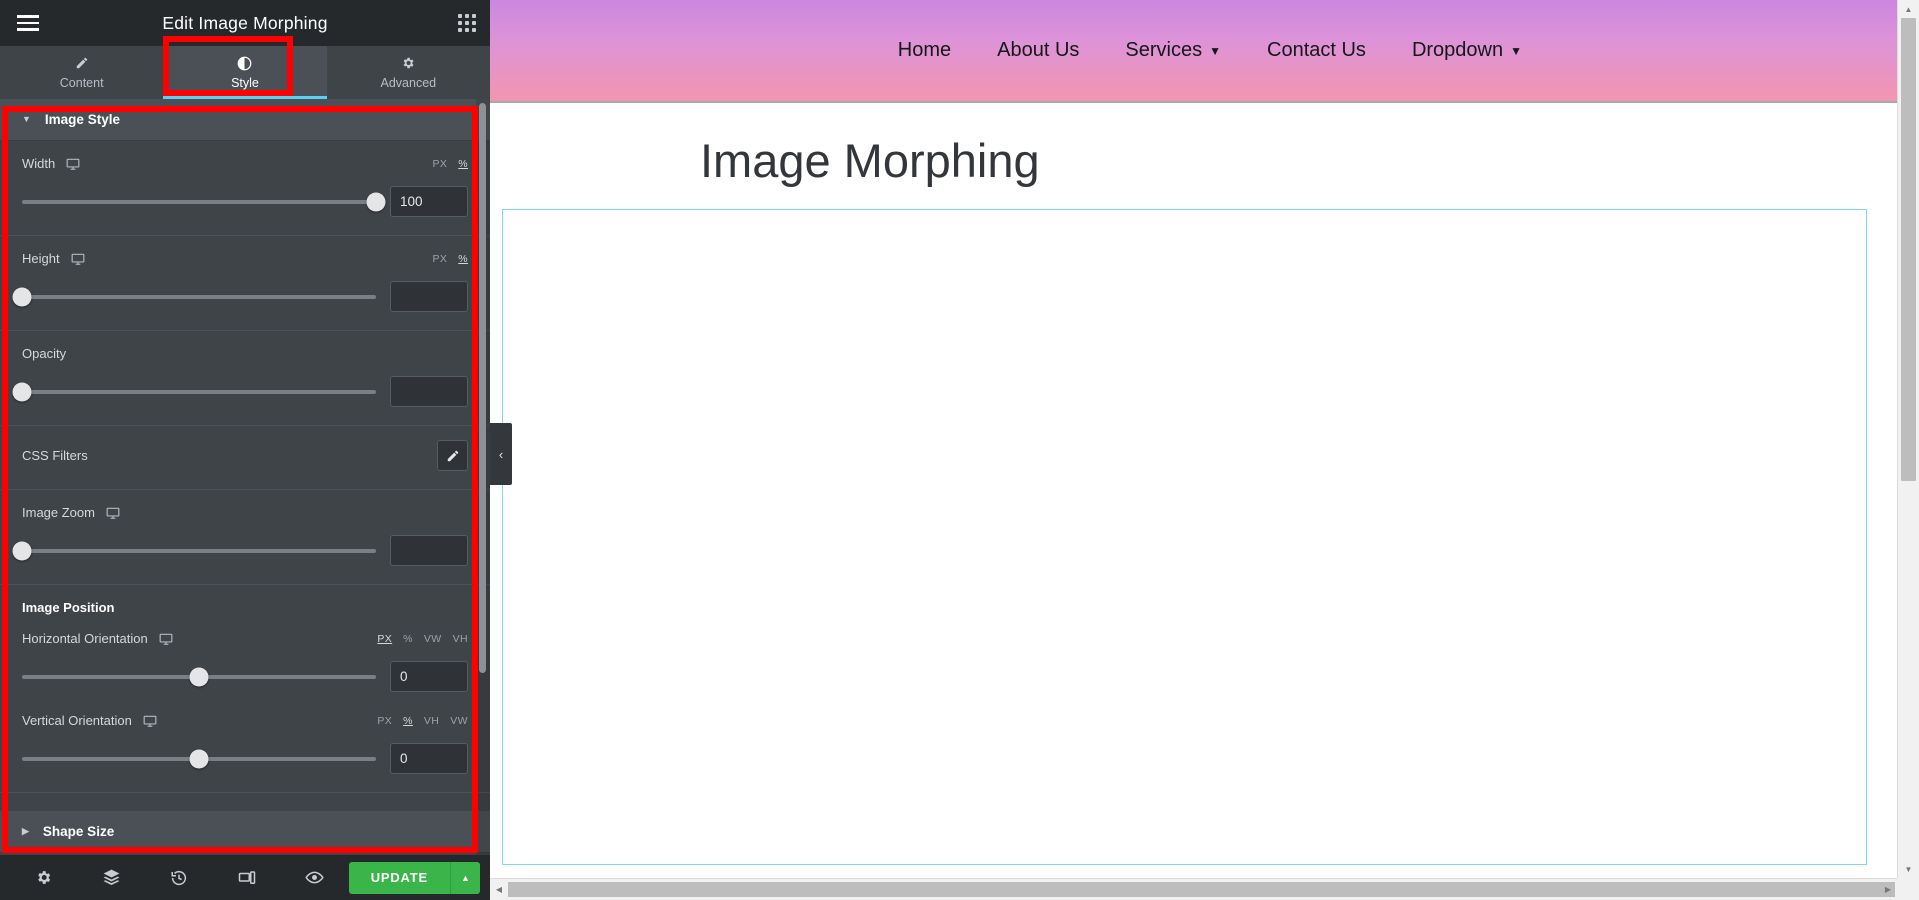 This screenshot has height=900, width=1919. Describe the element at coordinates (1888, 889) in the screenshot. I see `scroll-right-arrow-icon: ▶` at that location.